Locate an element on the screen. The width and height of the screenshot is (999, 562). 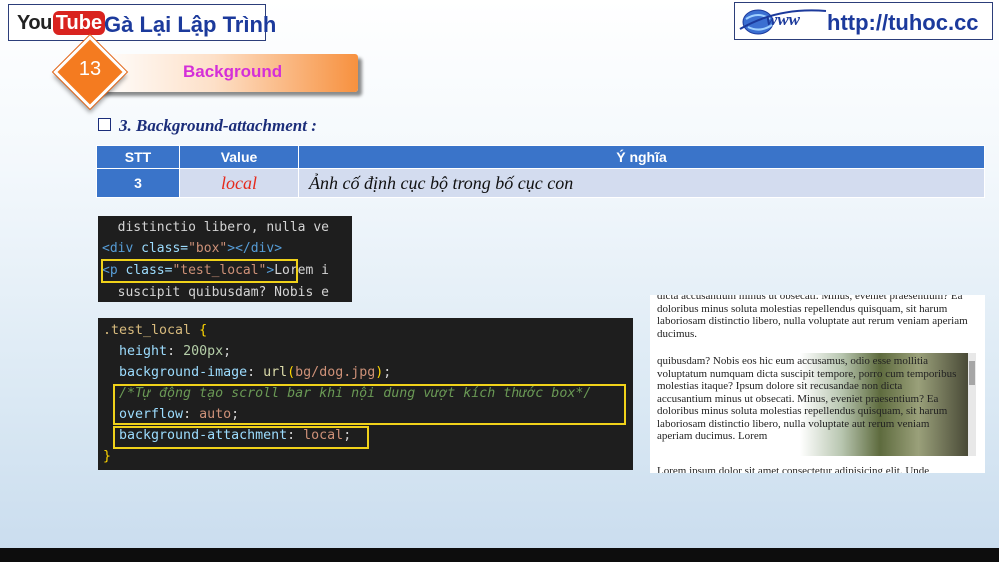
code-text: suscipit quibusdam? Nobis e is located at coordinates (215, 292).